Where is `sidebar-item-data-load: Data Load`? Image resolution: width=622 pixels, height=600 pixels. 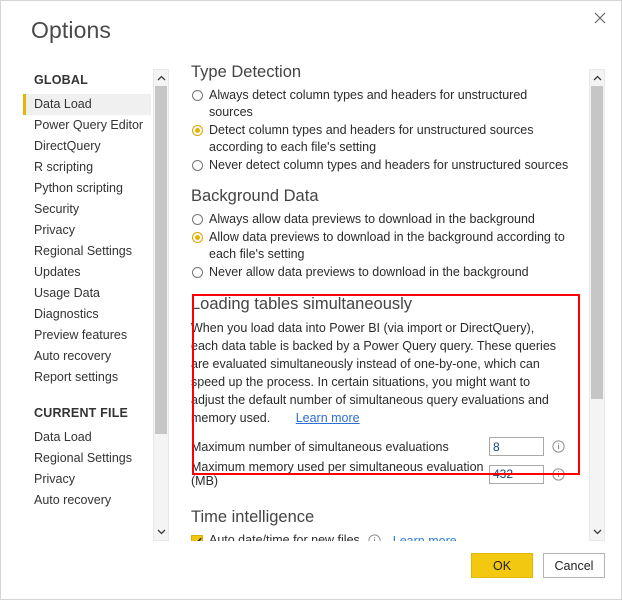 sidebar-item-data-load: Data Load is located at coordinates (87, 104).